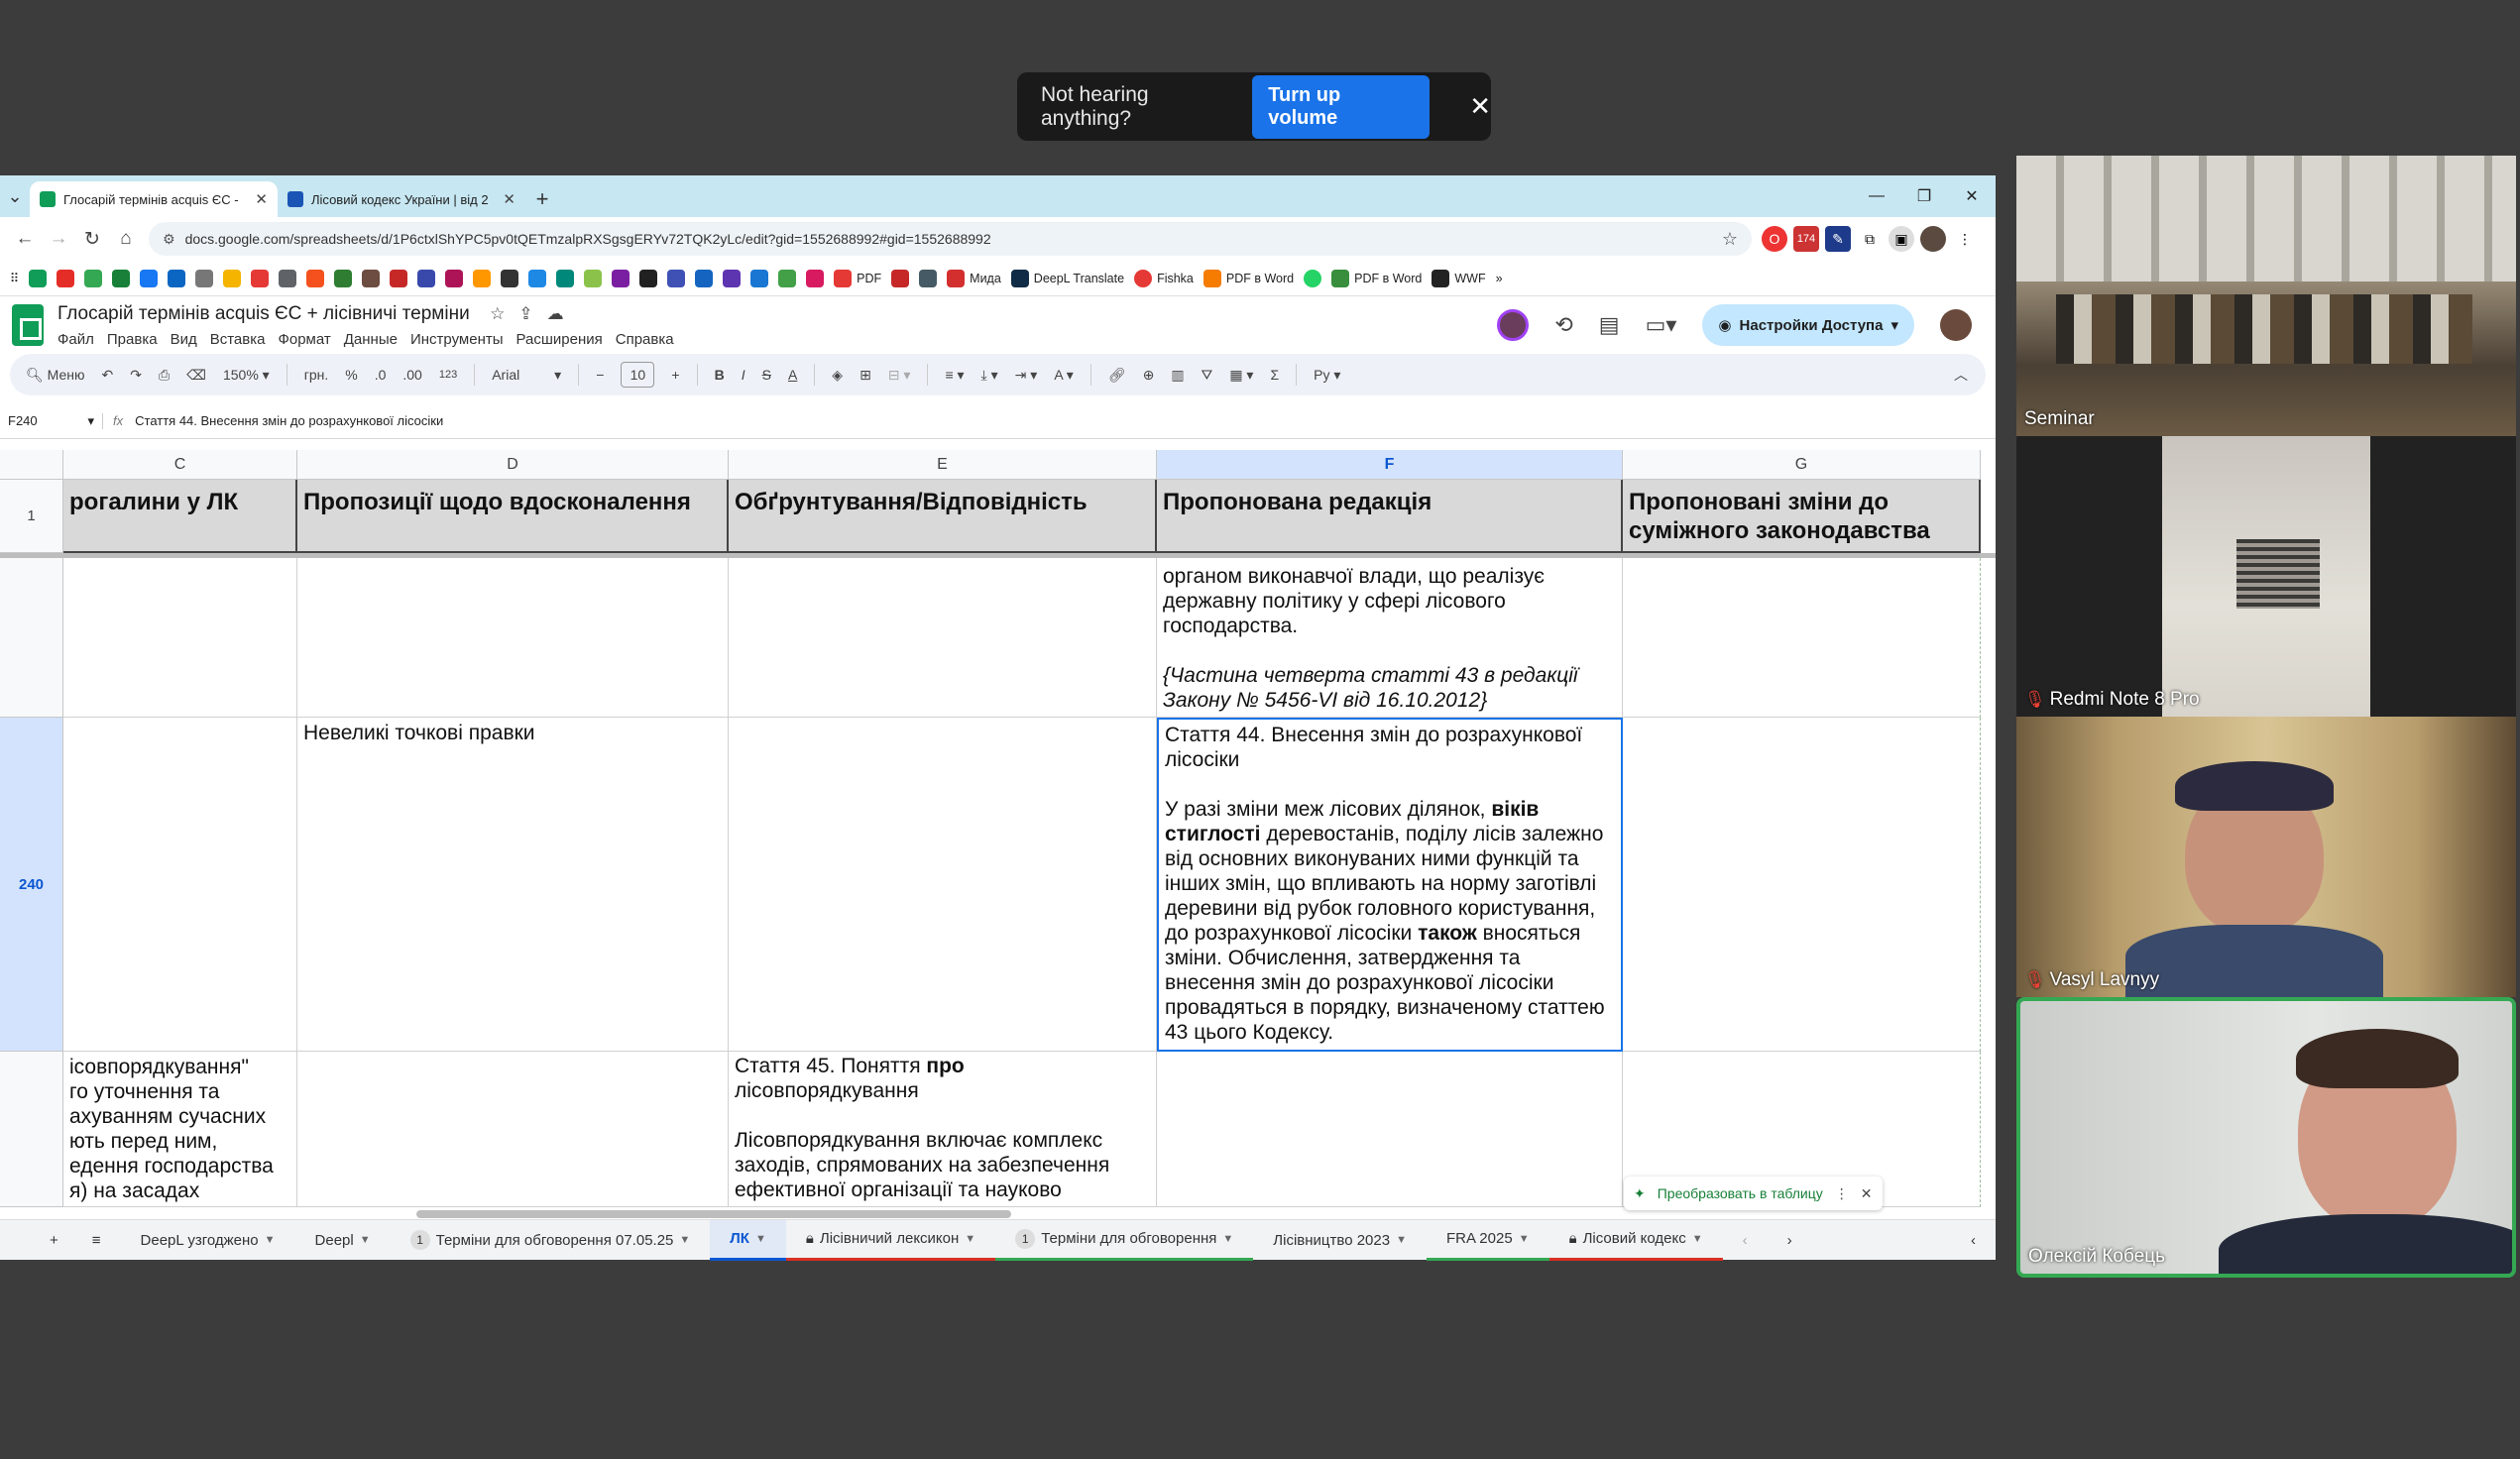 This screenshot has width=2520, height=1459. Describe the element at coordinates (1901, 239) in the screenshot. I see `sidebar-icon: ▣` at that location.